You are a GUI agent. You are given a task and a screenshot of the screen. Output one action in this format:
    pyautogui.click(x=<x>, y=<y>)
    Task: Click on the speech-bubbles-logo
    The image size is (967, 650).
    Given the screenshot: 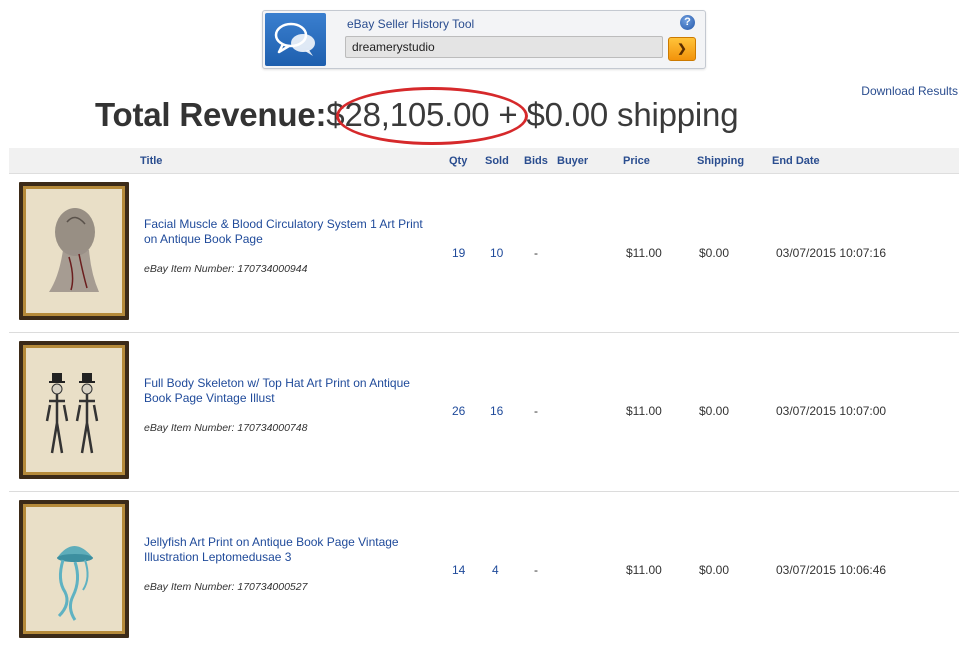 What is the action you would take?
    pyautogui.click(x=295, y=39)
    